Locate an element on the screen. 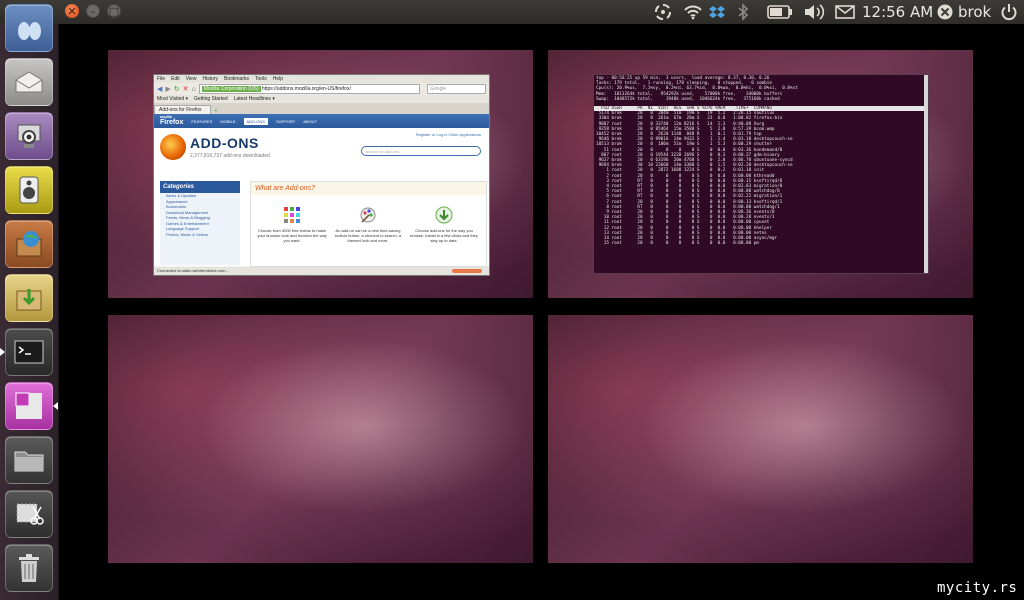 Image resolution: width=1024 pixels, height=600 pixels. addons-search-input: search for add-ons is located at coordinates (421, 151).